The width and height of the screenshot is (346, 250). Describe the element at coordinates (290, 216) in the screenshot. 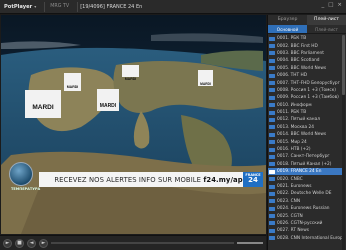

I see `channel-name: 0025. CGTN` at that location.